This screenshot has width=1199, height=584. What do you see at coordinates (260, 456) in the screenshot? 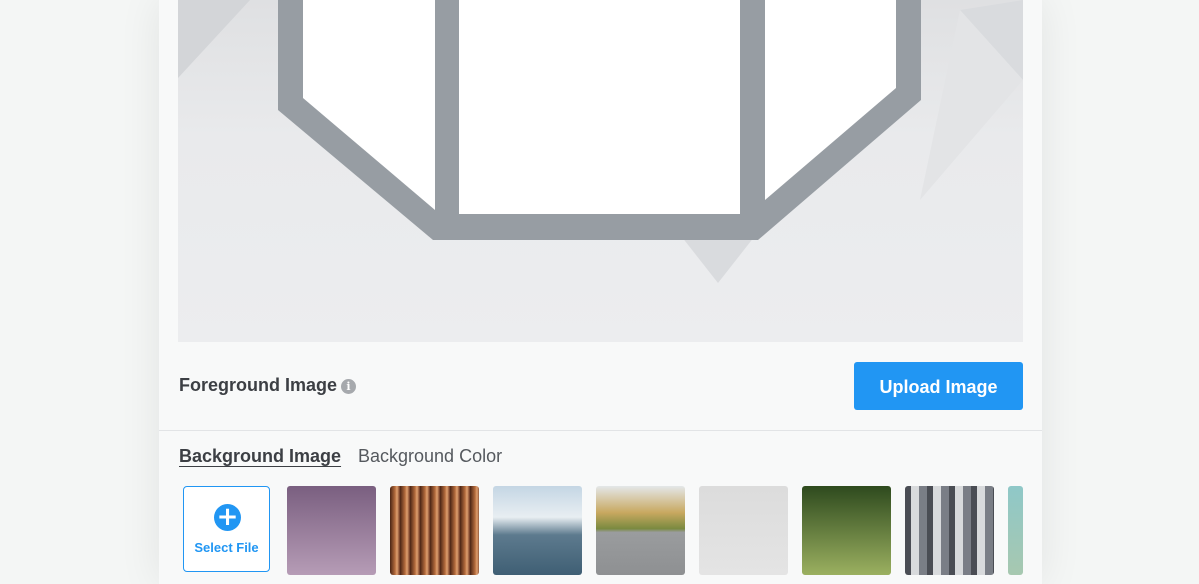
I see `tab-background-image: Background Image` at bounding box center [260, 456].